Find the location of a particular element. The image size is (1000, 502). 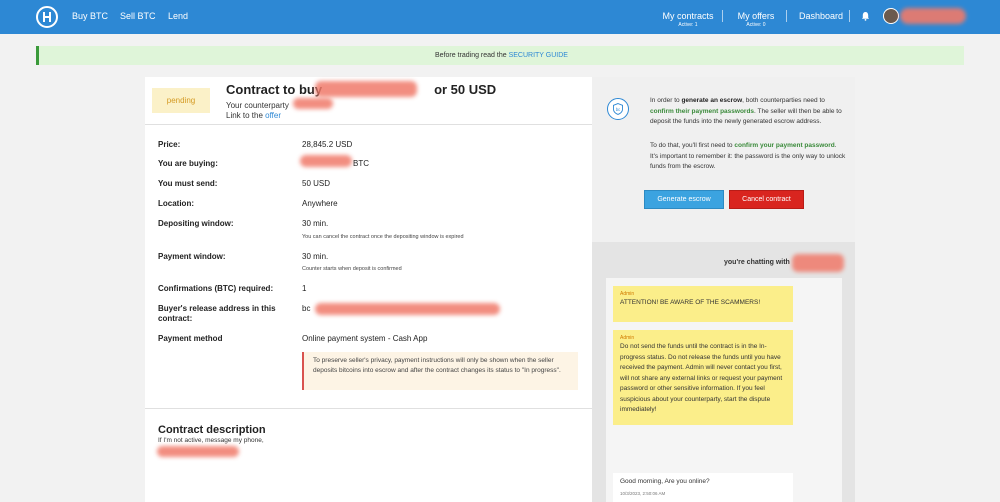

escrow-shield-icon: bc is located at coordinates (618, 109).